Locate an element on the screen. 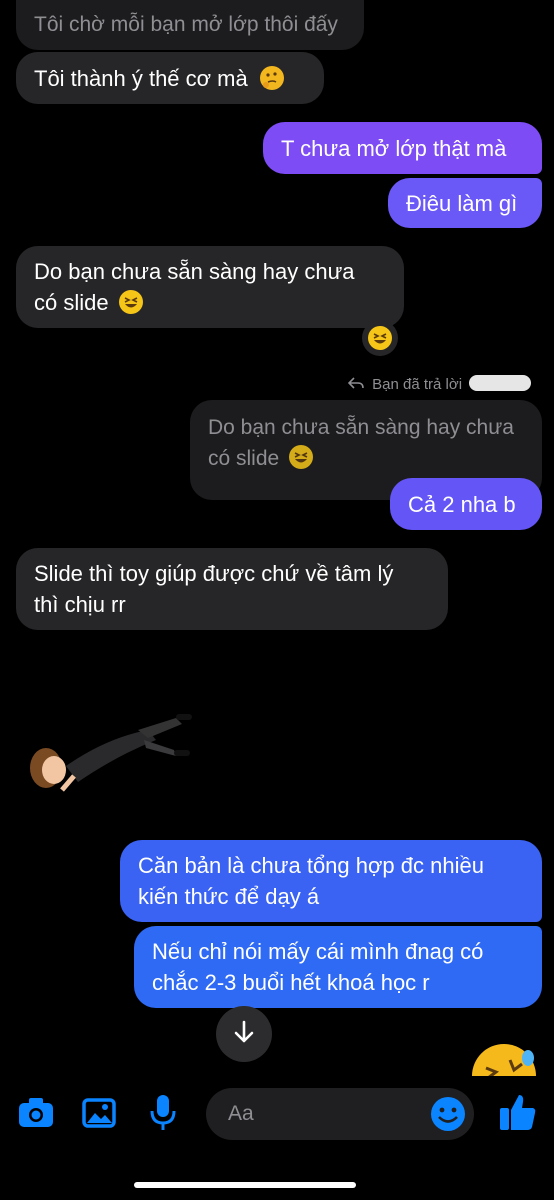  message-text-line: kiến thức để dạy á is located at coordinates (229, 896).